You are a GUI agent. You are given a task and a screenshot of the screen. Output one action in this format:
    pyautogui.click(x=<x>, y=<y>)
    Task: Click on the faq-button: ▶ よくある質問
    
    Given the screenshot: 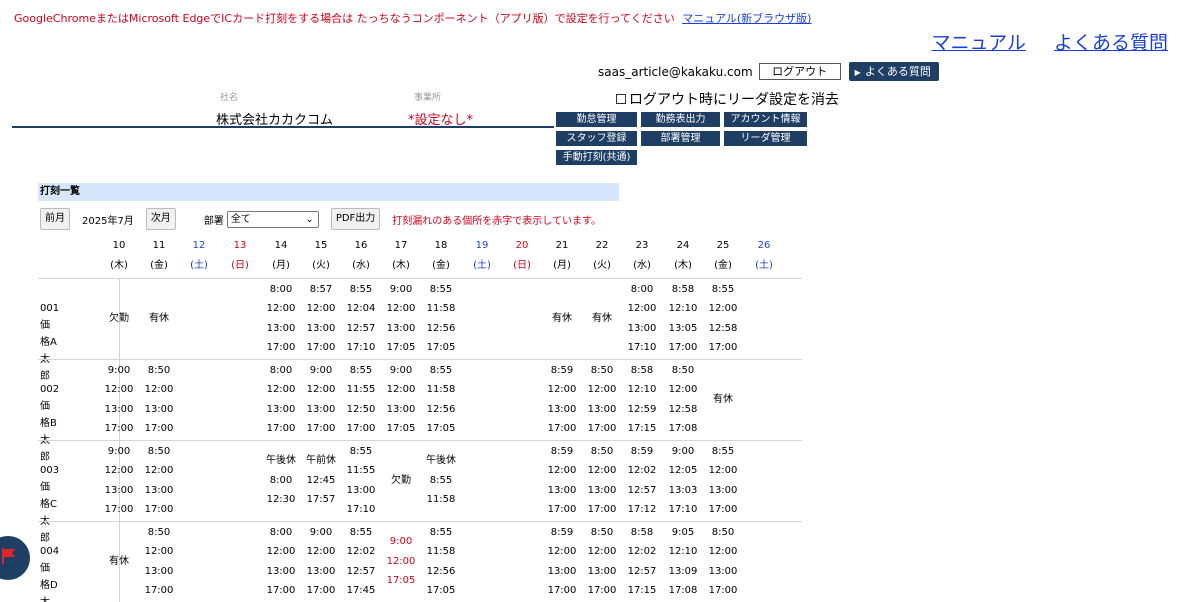 What is the action you would take?
    pyautogui.click(x=893, y=71)
    